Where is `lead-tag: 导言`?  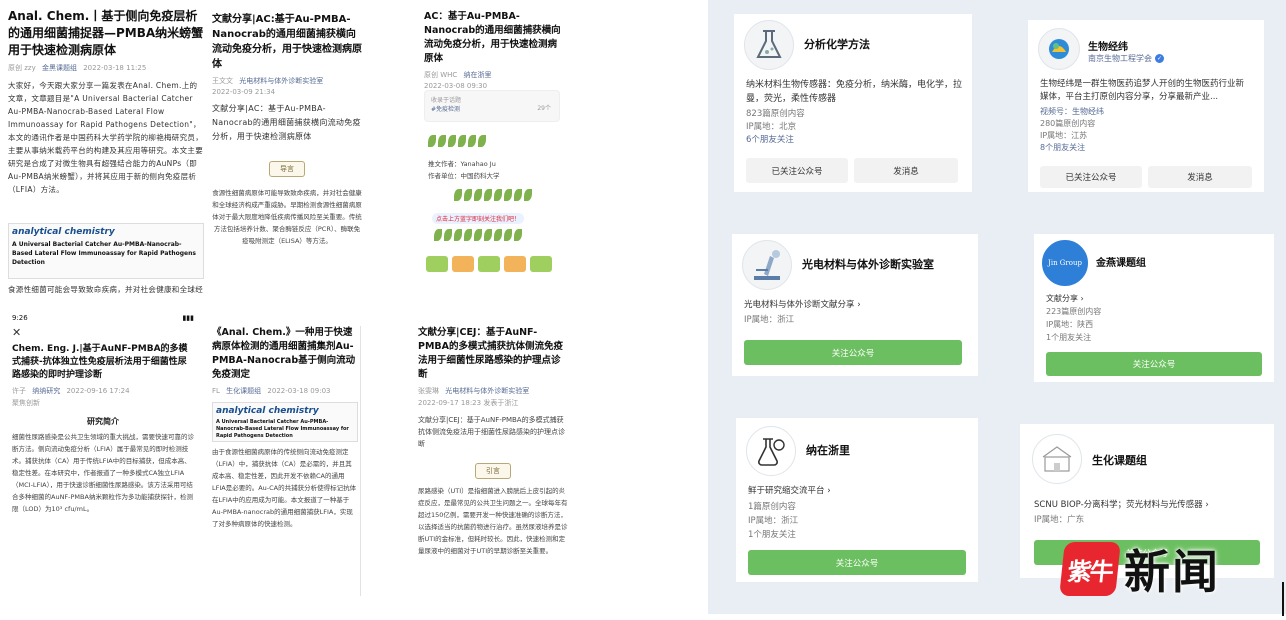 lead-tag: 导言 is located at coordinates (287, 169).